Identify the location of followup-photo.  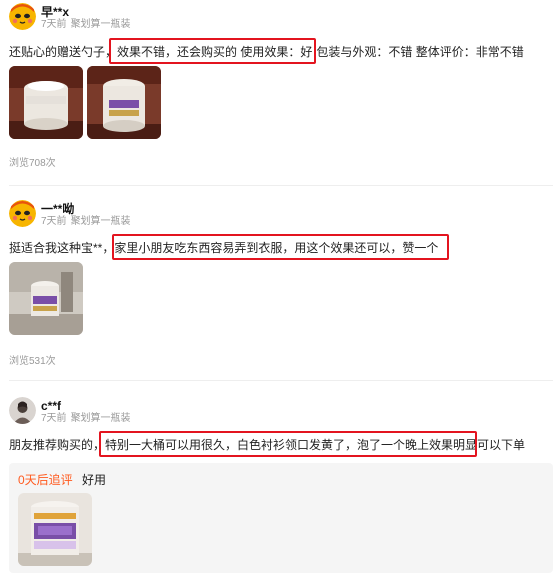
(55, 529).